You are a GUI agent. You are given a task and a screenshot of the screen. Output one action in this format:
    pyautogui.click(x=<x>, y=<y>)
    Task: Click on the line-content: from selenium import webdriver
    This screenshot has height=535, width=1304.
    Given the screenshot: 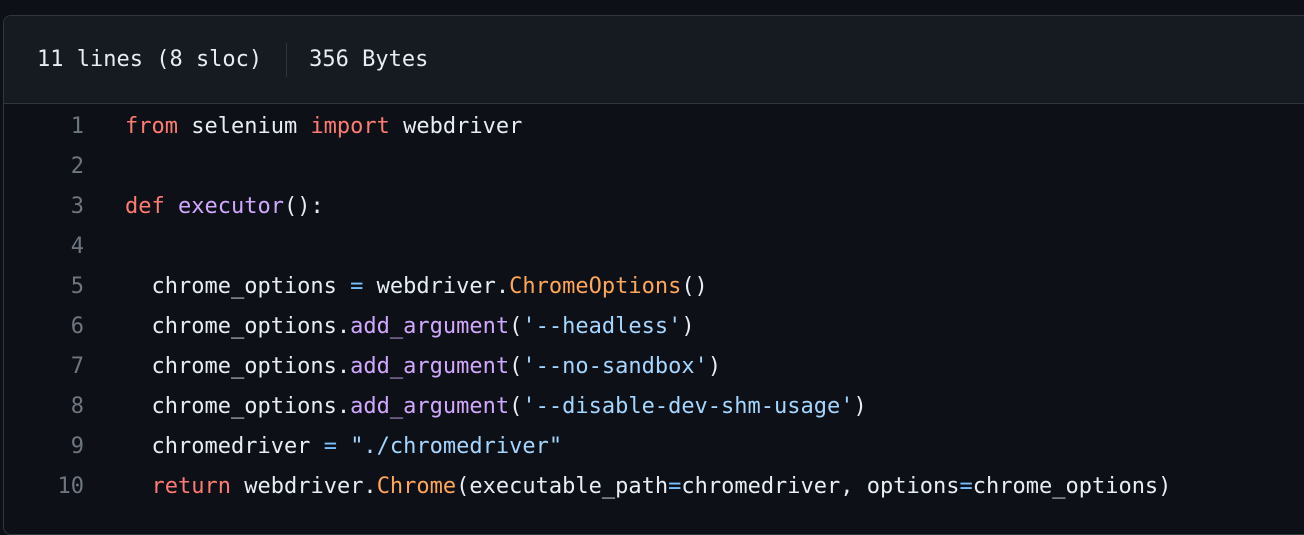 What is the action you would take?
    pyautogui.click(x=303, y=127)
    